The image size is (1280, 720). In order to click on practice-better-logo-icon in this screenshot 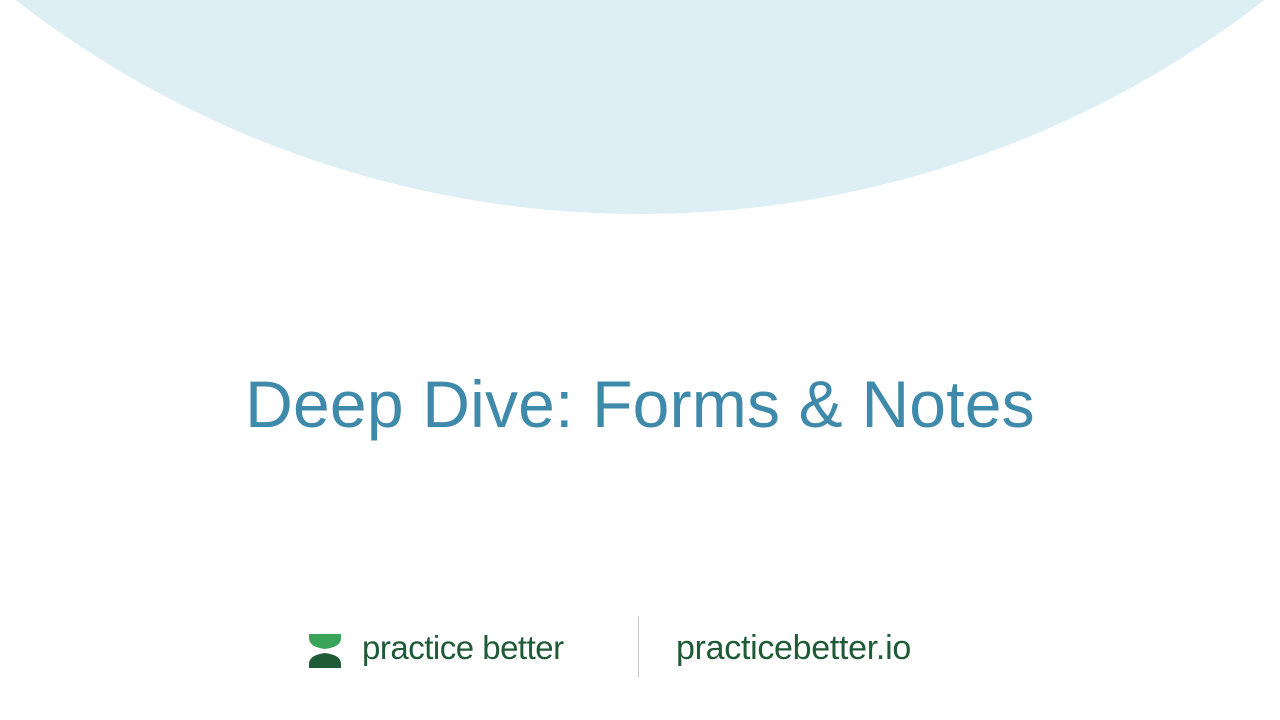, I will do `click(325, 651)`.